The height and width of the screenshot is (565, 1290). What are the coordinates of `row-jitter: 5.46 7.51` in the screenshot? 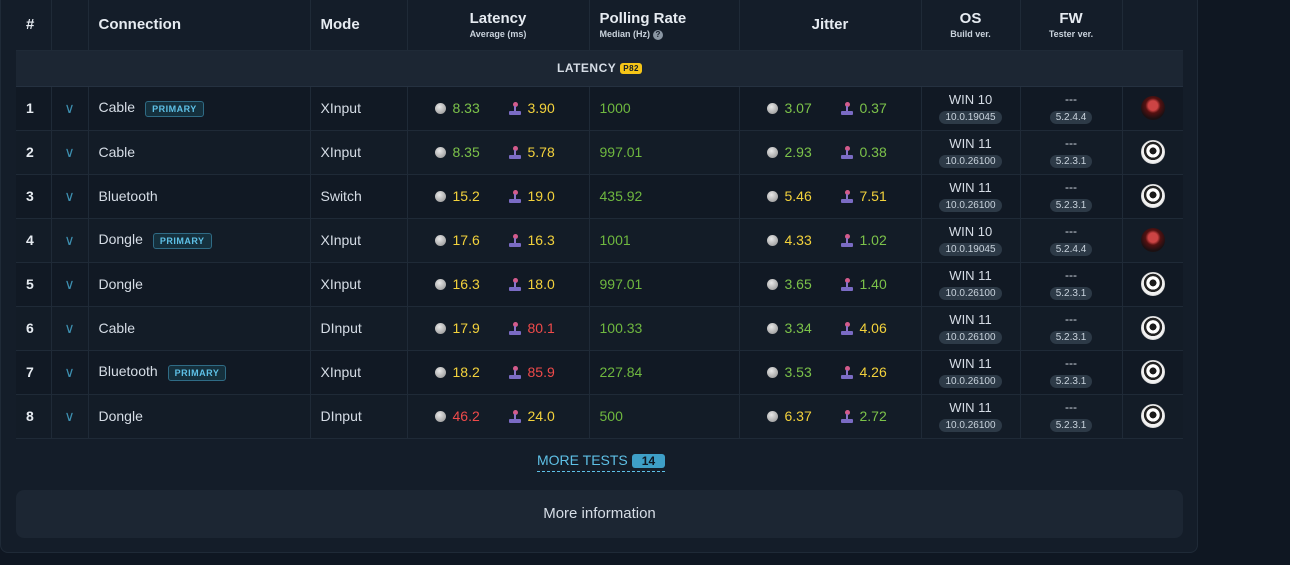 It's located at (830, 196).